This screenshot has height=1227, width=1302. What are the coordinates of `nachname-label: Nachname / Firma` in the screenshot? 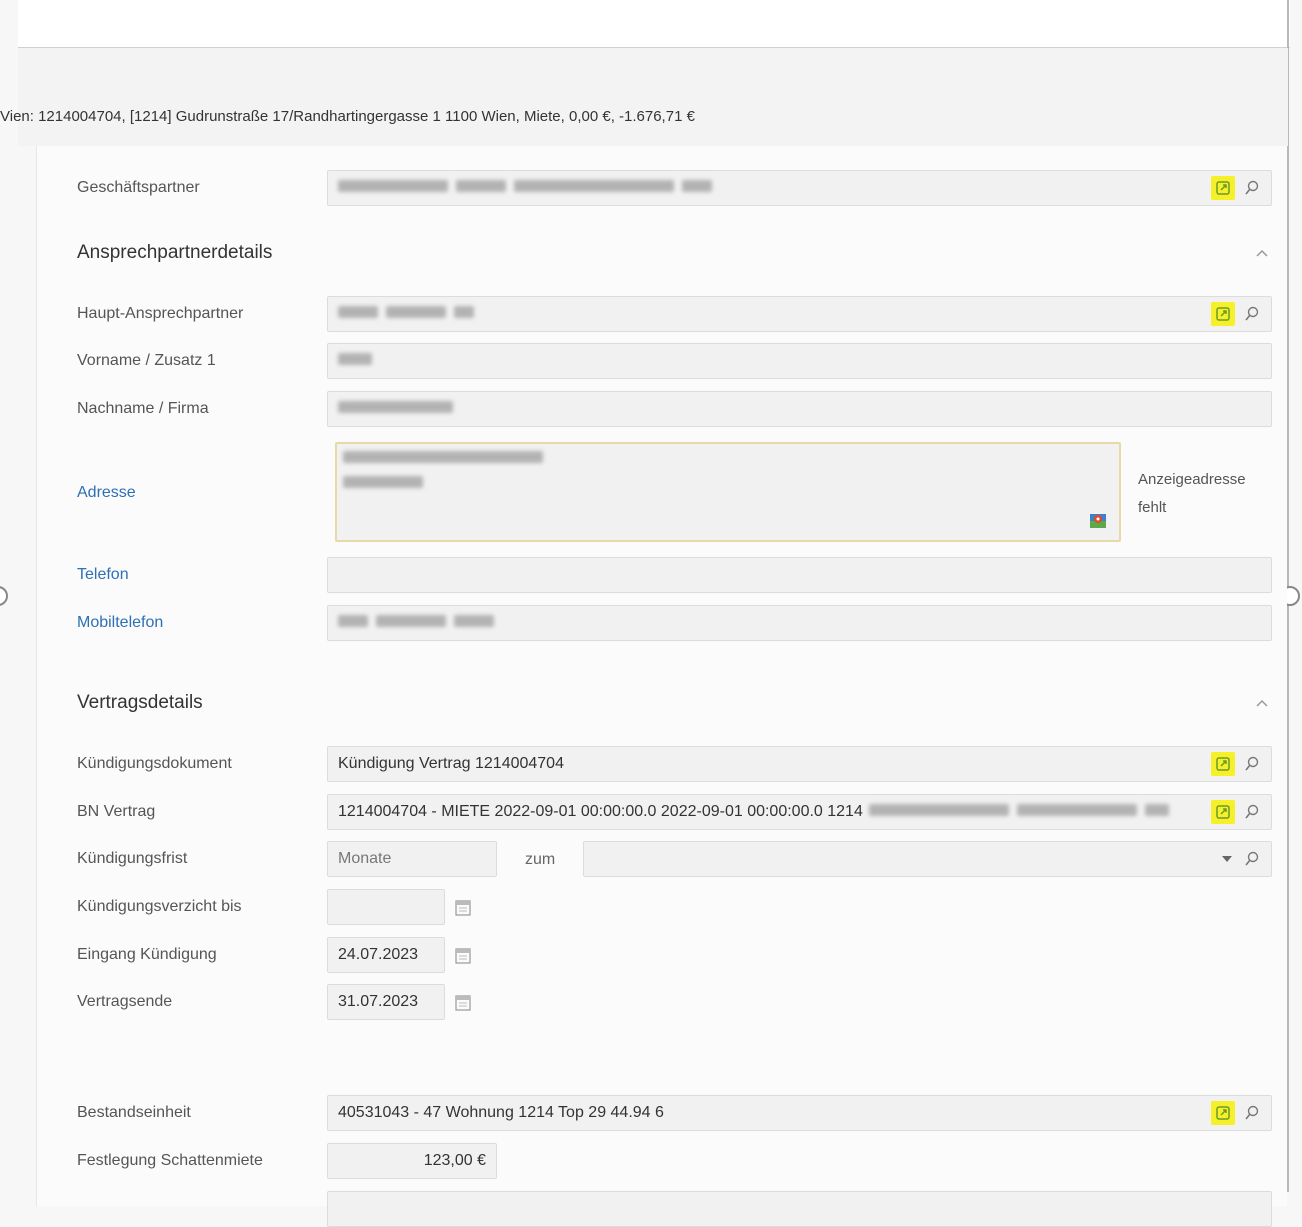 It's located at (143, 408).